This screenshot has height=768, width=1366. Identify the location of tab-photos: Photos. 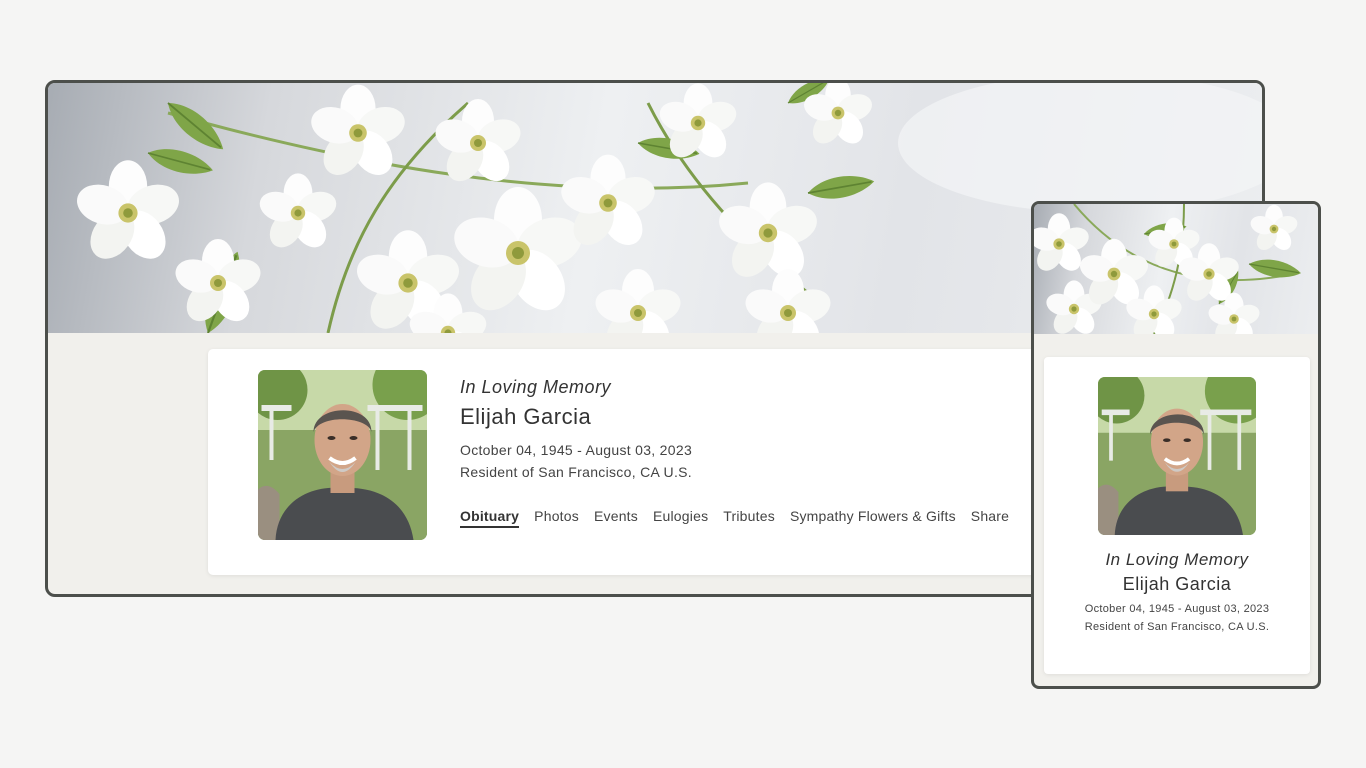
(556, 518).